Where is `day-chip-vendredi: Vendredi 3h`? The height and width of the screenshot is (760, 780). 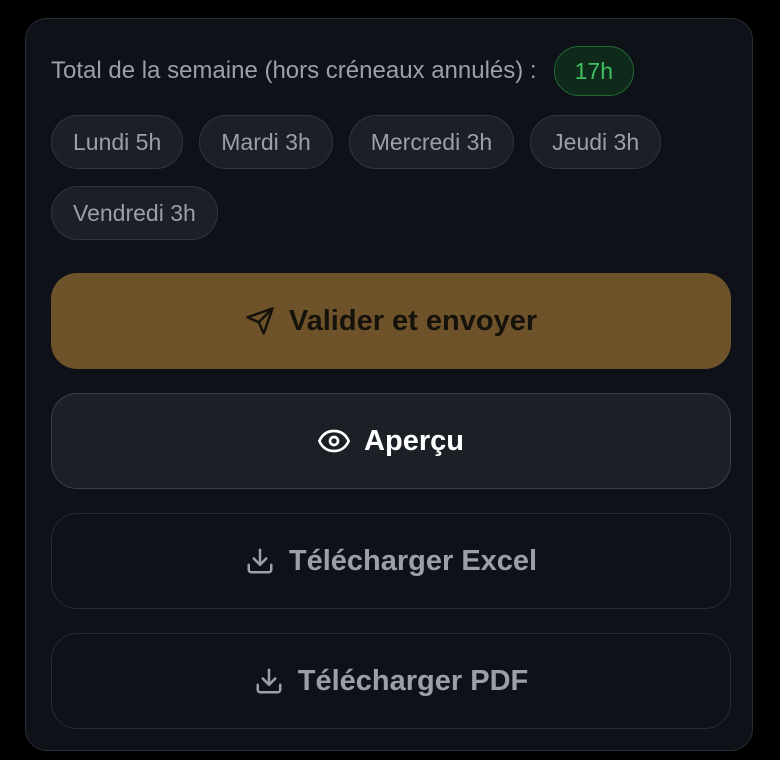
day-chip-vendredi: Vendredi 3h is located at coordinates (134, 213).